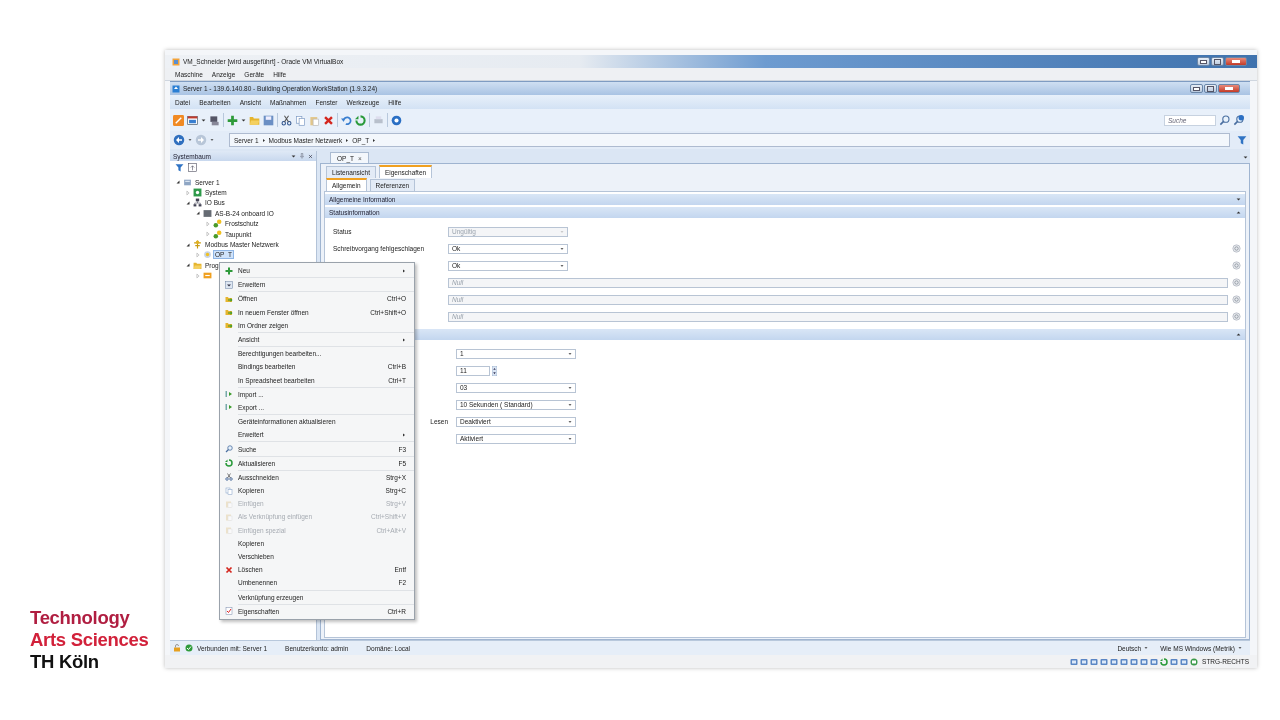 The image size is (1280, 720). I want to click on program-icon, so click(207, 276).